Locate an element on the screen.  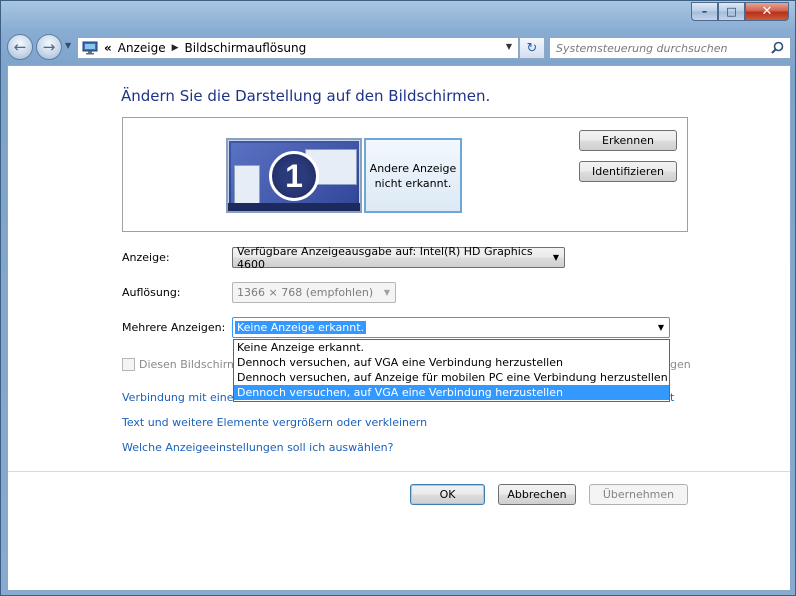
back-button: ← is located at coordinates (20, 47).